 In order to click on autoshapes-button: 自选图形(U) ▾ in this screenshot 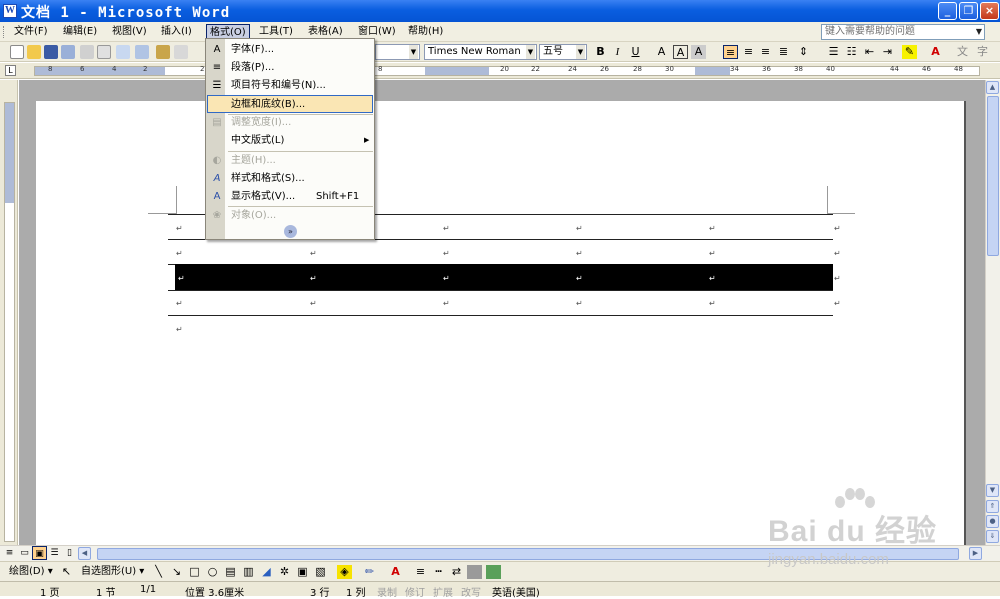, I will do `click(112, 572)`.